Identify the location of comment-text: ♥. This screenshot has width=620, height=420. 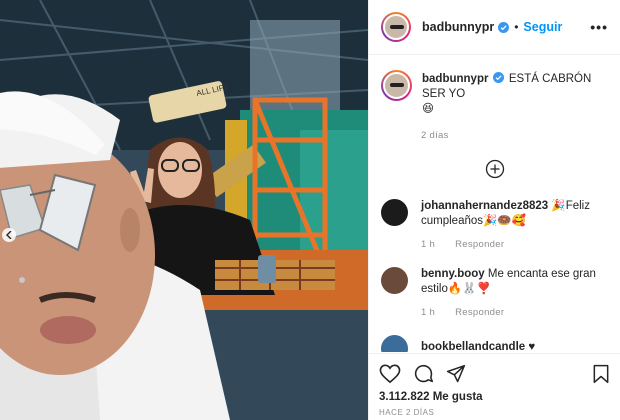
(532, 346).